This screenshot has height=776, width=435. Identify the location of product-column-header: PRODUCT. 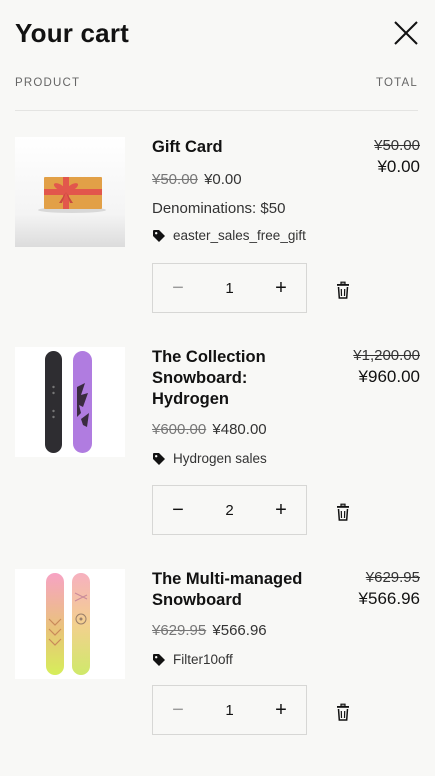
(48, 83).